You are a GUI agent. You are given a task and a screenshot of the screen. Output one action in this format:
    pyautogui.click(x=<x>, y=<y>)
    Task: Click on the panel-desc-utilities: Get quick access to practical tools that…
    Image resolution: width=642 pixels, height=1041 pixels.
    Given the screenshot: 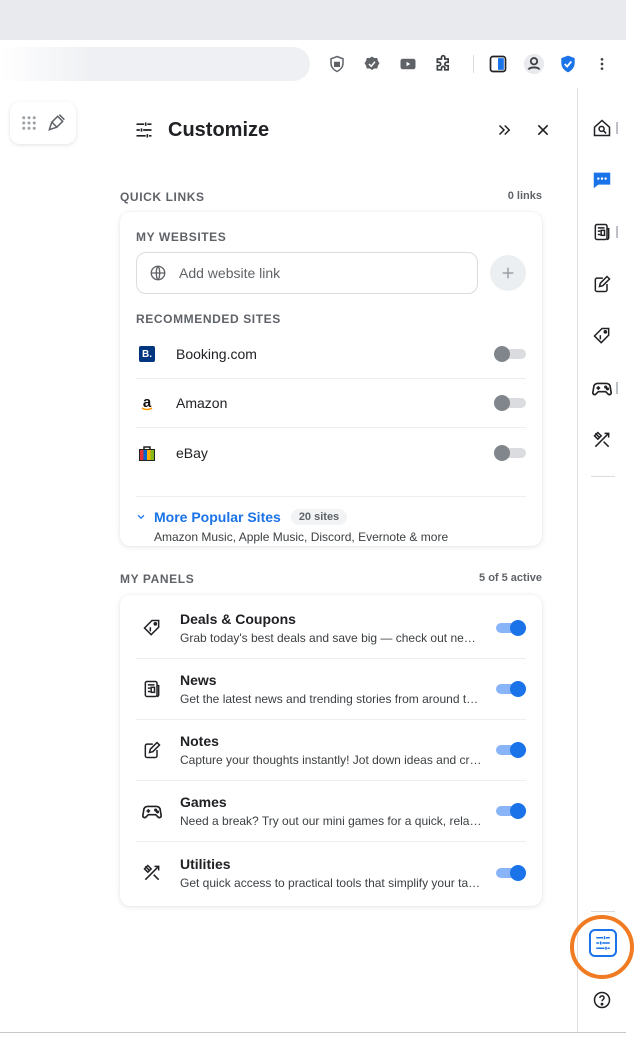 What is the action you would take?
    pyautogui.click(x=331, y=882)
    